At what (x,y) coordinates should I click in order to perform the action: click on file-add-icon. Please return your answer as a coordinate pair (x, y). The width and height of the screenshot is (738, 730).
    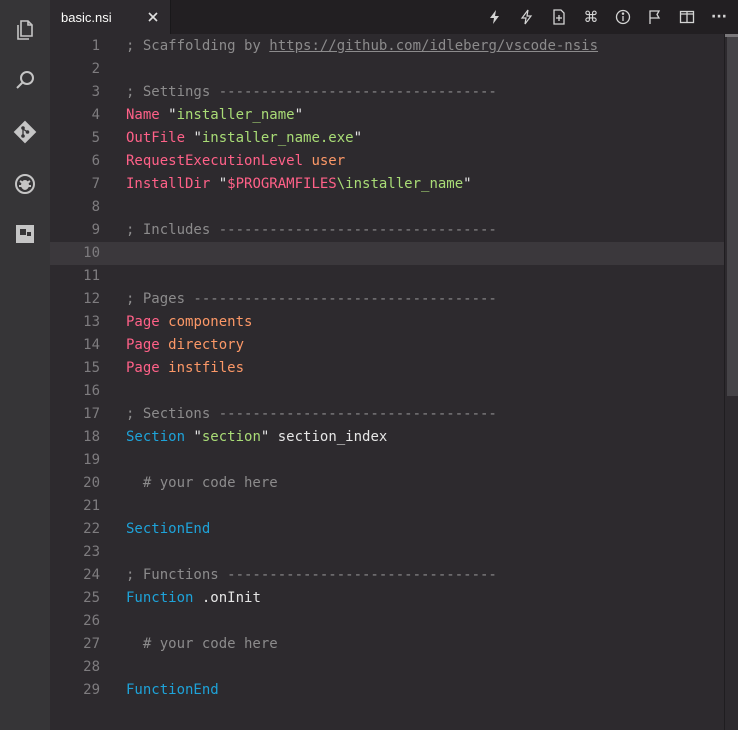
    Looking at the image, I should click on (559, 17).